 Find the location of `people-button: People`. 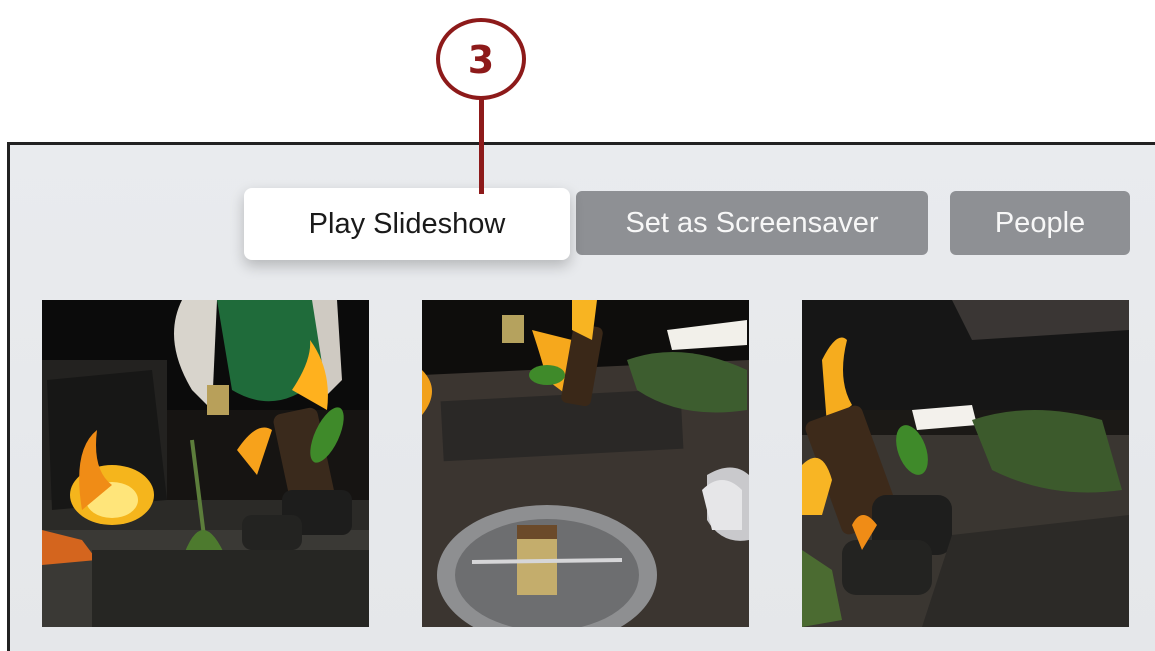

people-button: People is located at coordinates (1040, 223).